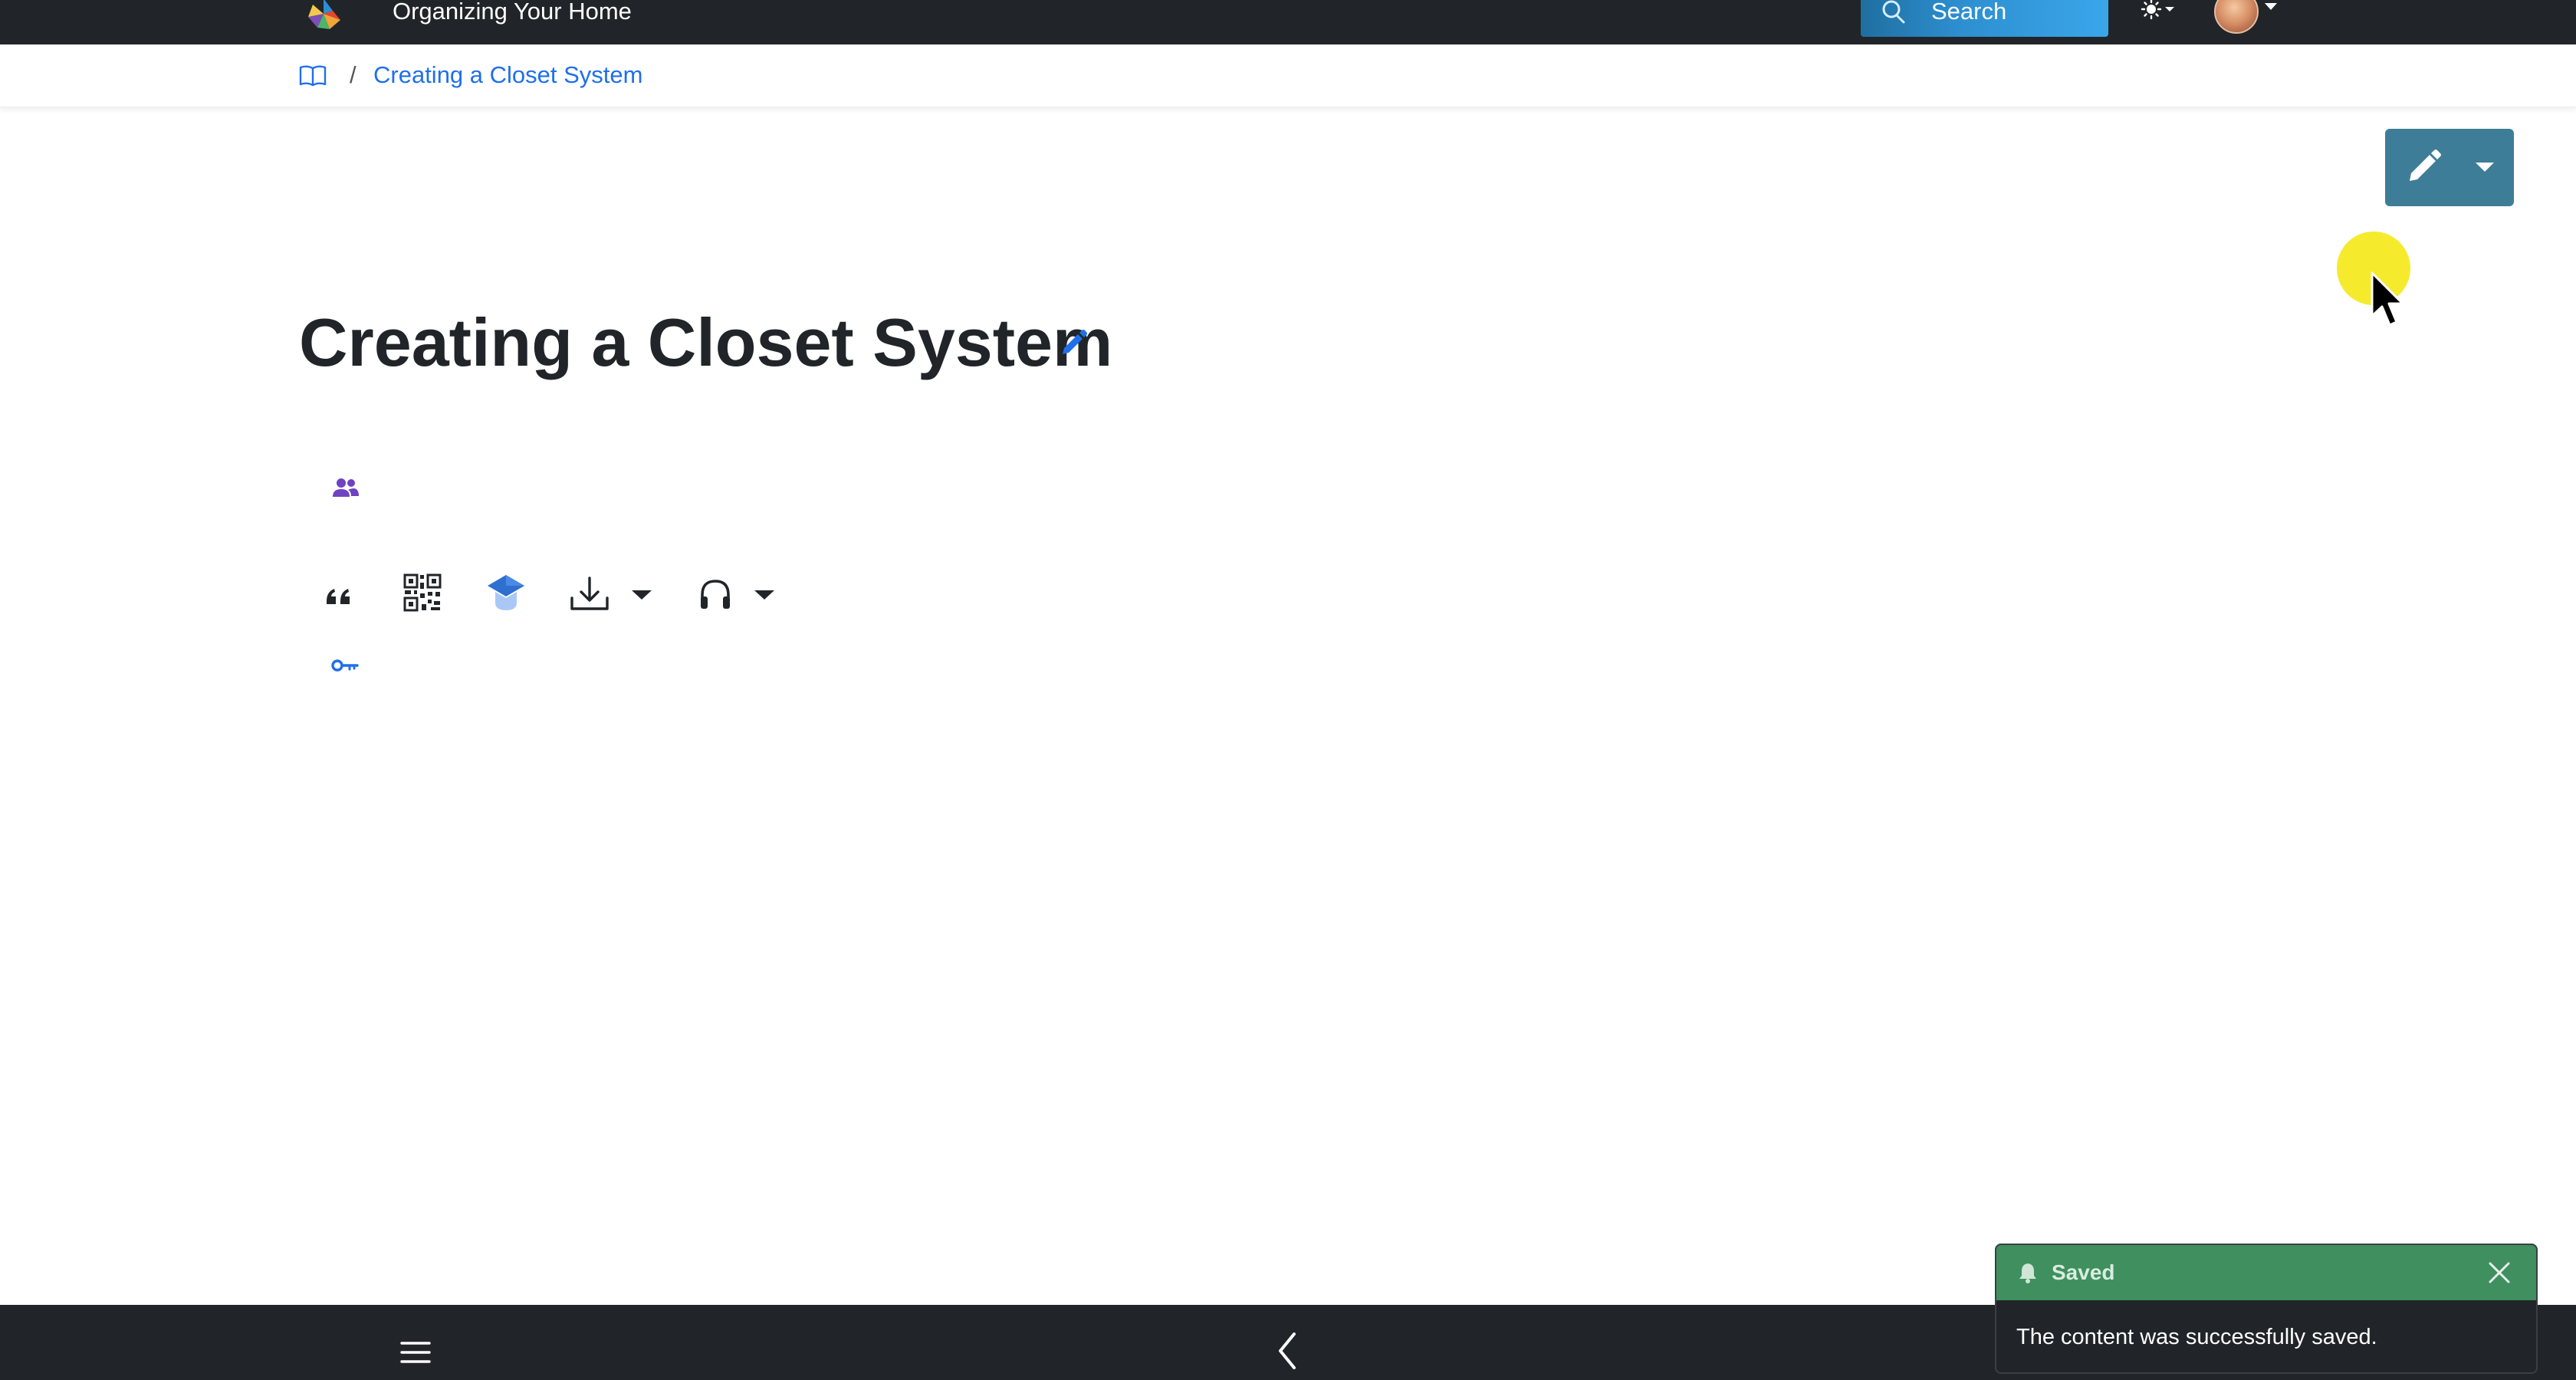  What do you see at coordinates (2083, 1272) in the screenshot?
I see `toast-title: Saved` at bounding box center [2083, 1272].